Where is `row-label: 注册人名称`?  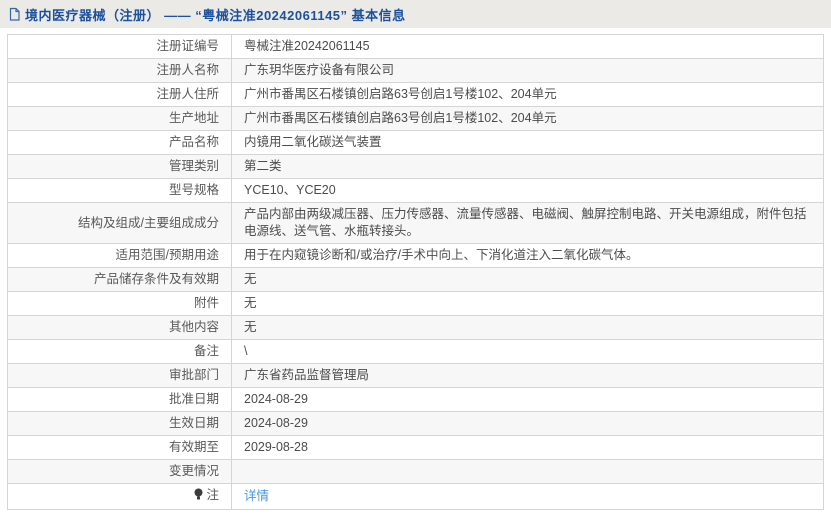 row-label: 注册人名称 is located at coordinates (119, 70).